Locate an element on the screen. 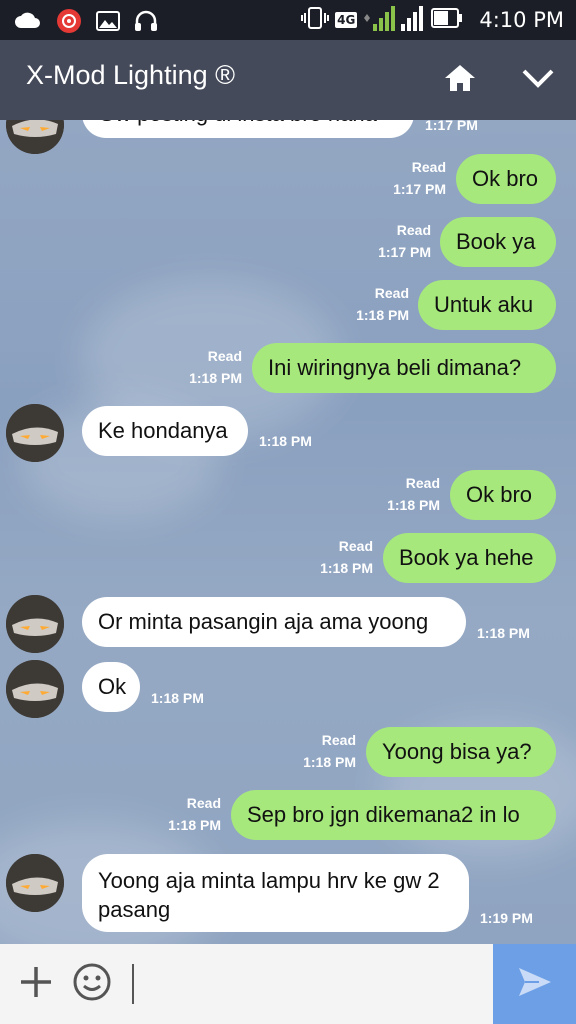 The width and height of the screenshot is (576, 1024). collapse-button is located at coordinates (538, 80).